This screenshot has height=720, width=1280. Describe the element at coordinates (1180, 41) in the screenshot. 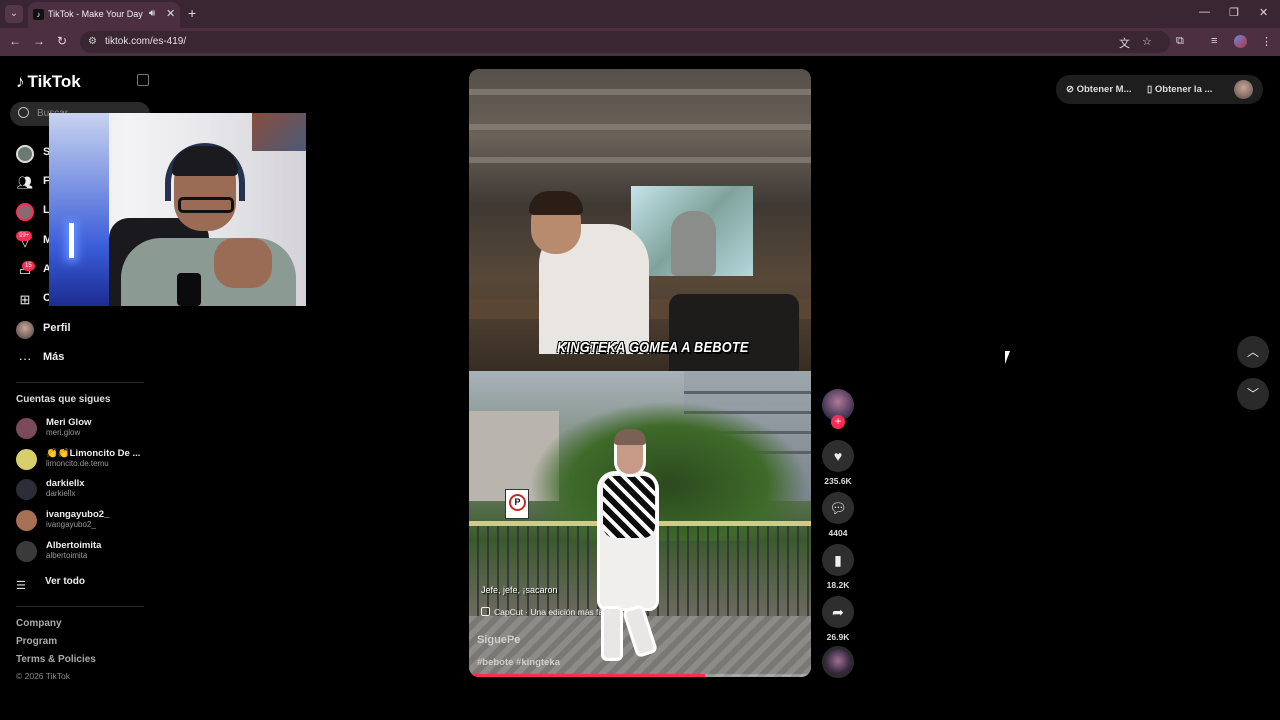

I see `extensions-icon: ⧉` at that location.